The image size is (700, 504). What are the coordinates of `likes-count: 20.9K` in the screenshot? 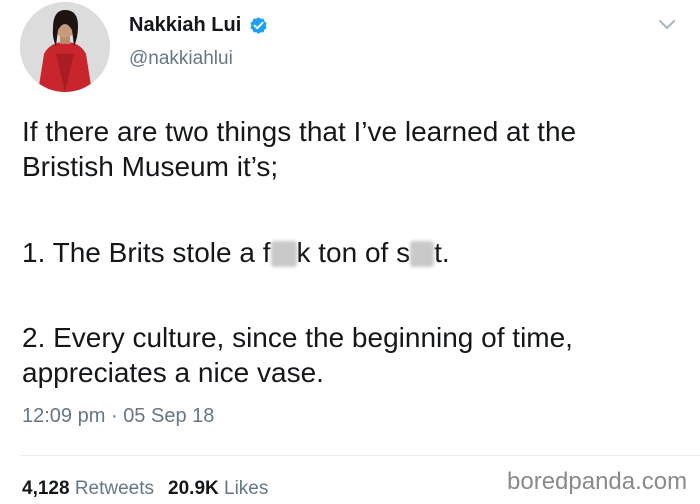 It's located at (193, 488).